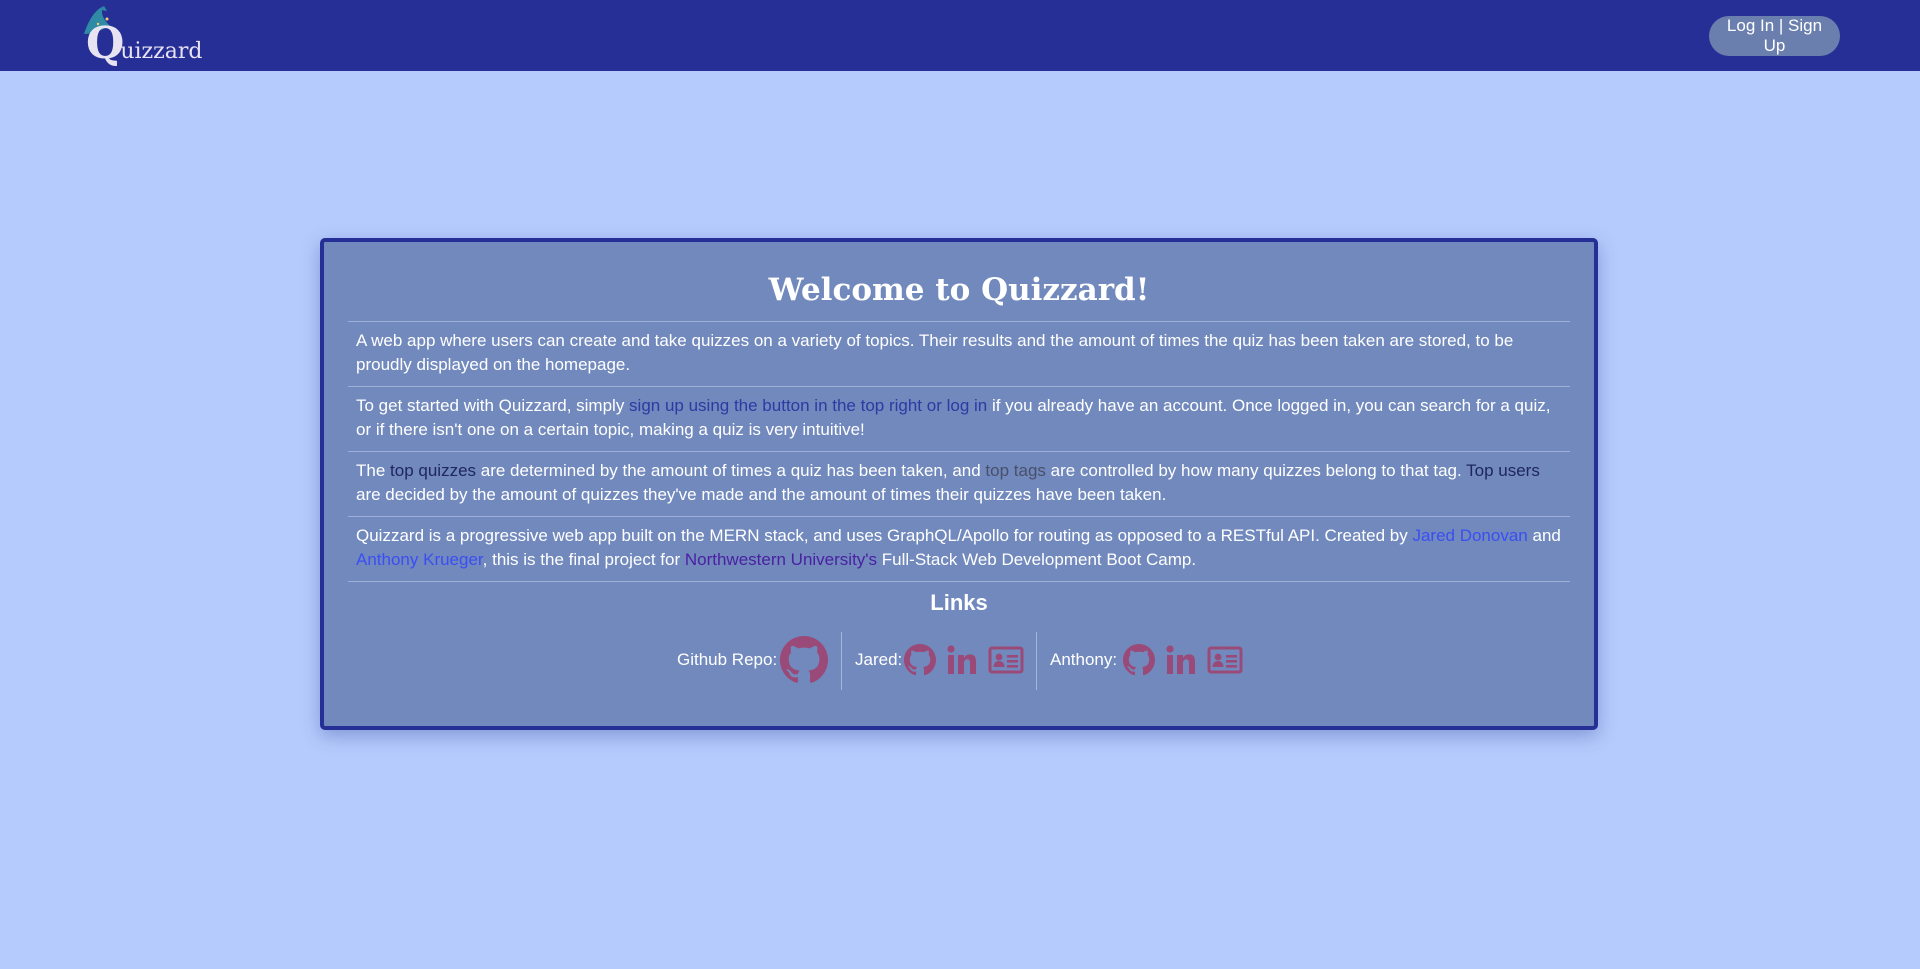 This screenshot has width=1920, height=969. I want to click on jared-donovan-link: Jared Donovan, so click(1469, 535).